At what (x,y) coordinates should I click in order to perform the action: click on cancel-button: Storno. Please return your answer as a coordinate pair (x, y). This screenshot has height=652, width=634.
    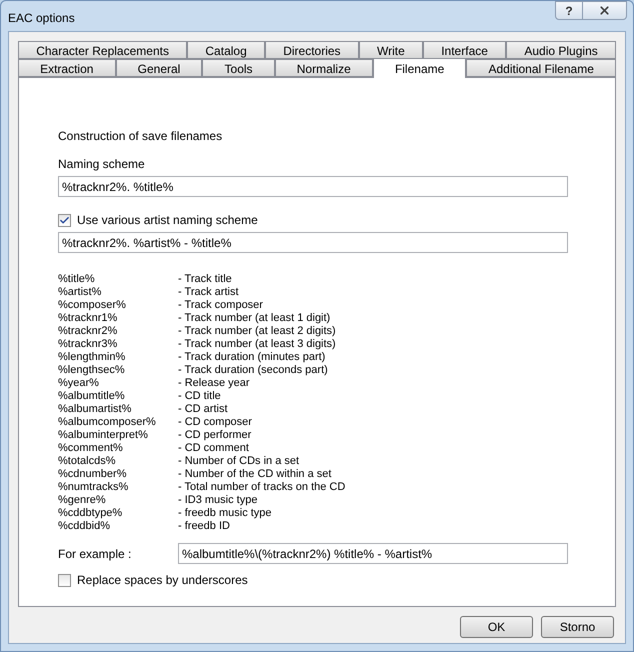
    Looking at the image, I should click on (577, 627).